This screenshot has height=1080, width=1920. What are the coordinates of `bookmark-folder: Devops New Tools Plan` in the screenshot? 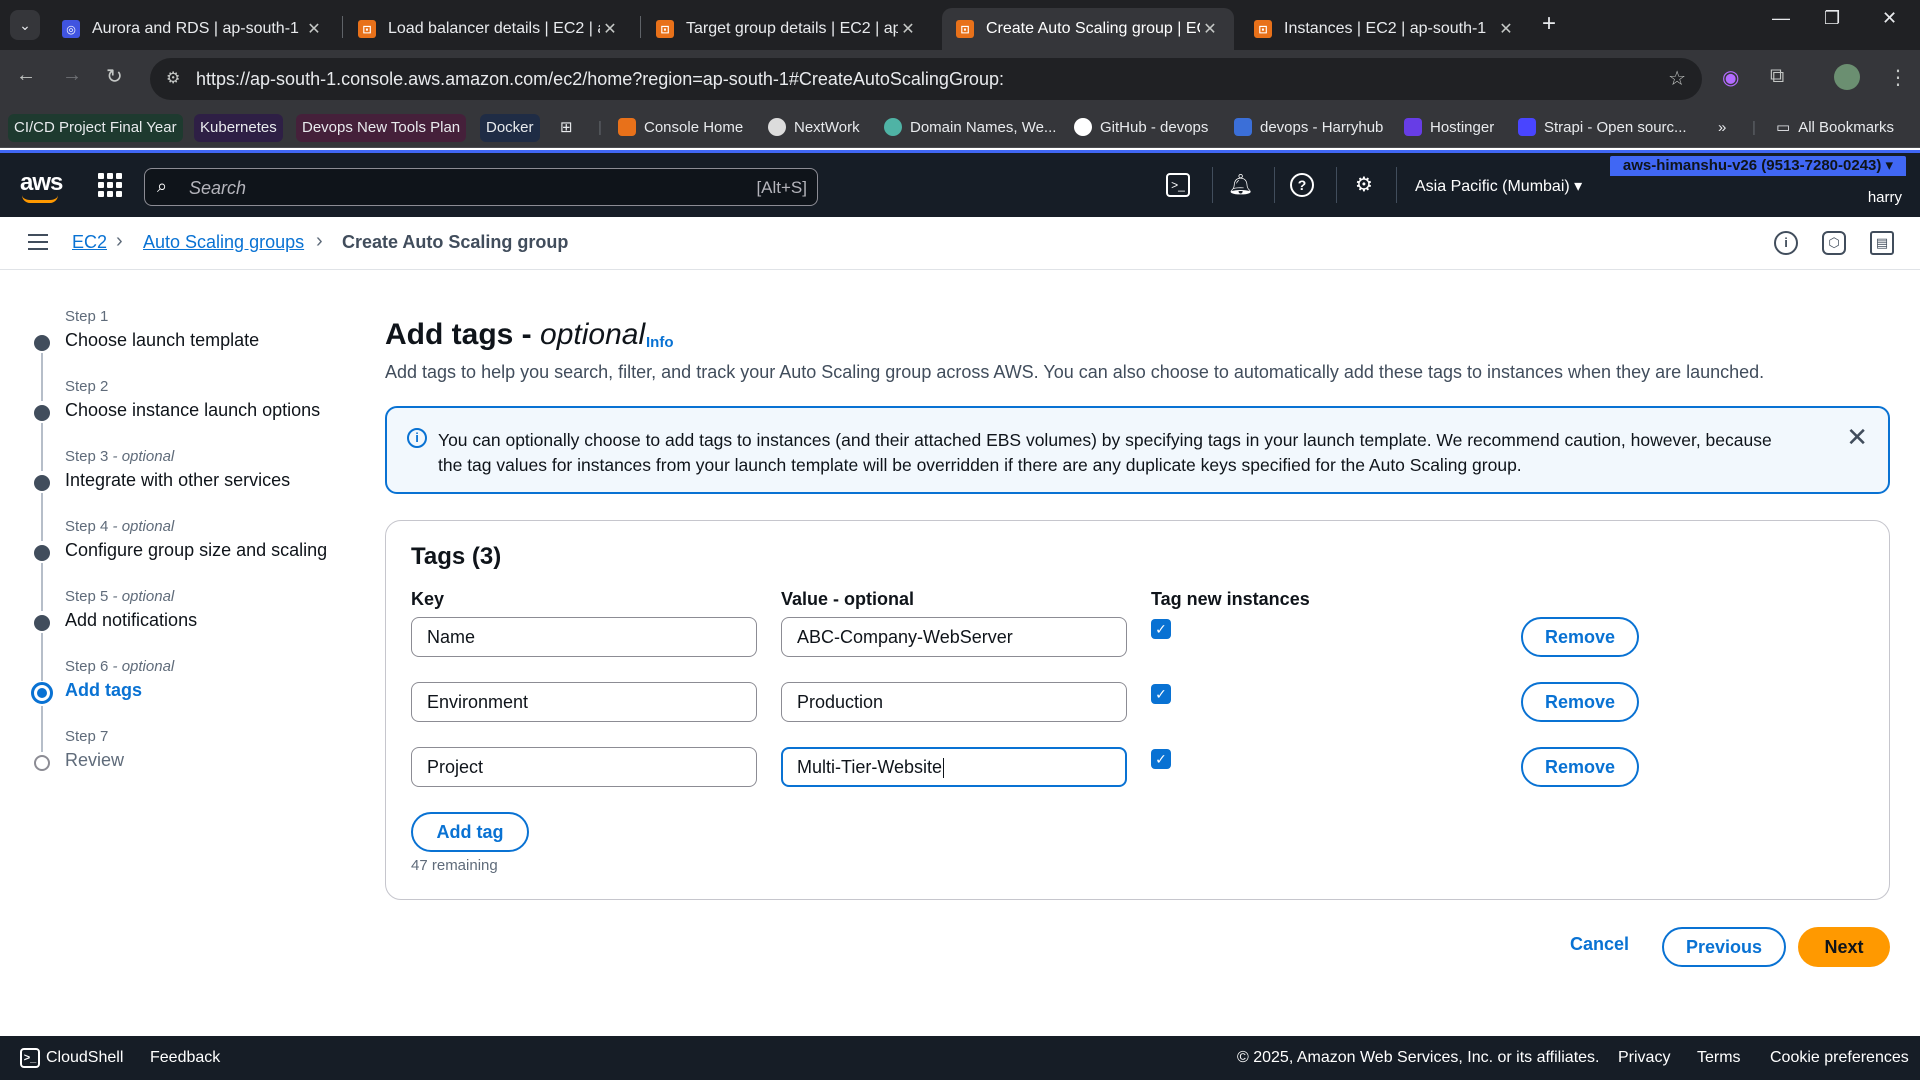 It's located at (381, 128).